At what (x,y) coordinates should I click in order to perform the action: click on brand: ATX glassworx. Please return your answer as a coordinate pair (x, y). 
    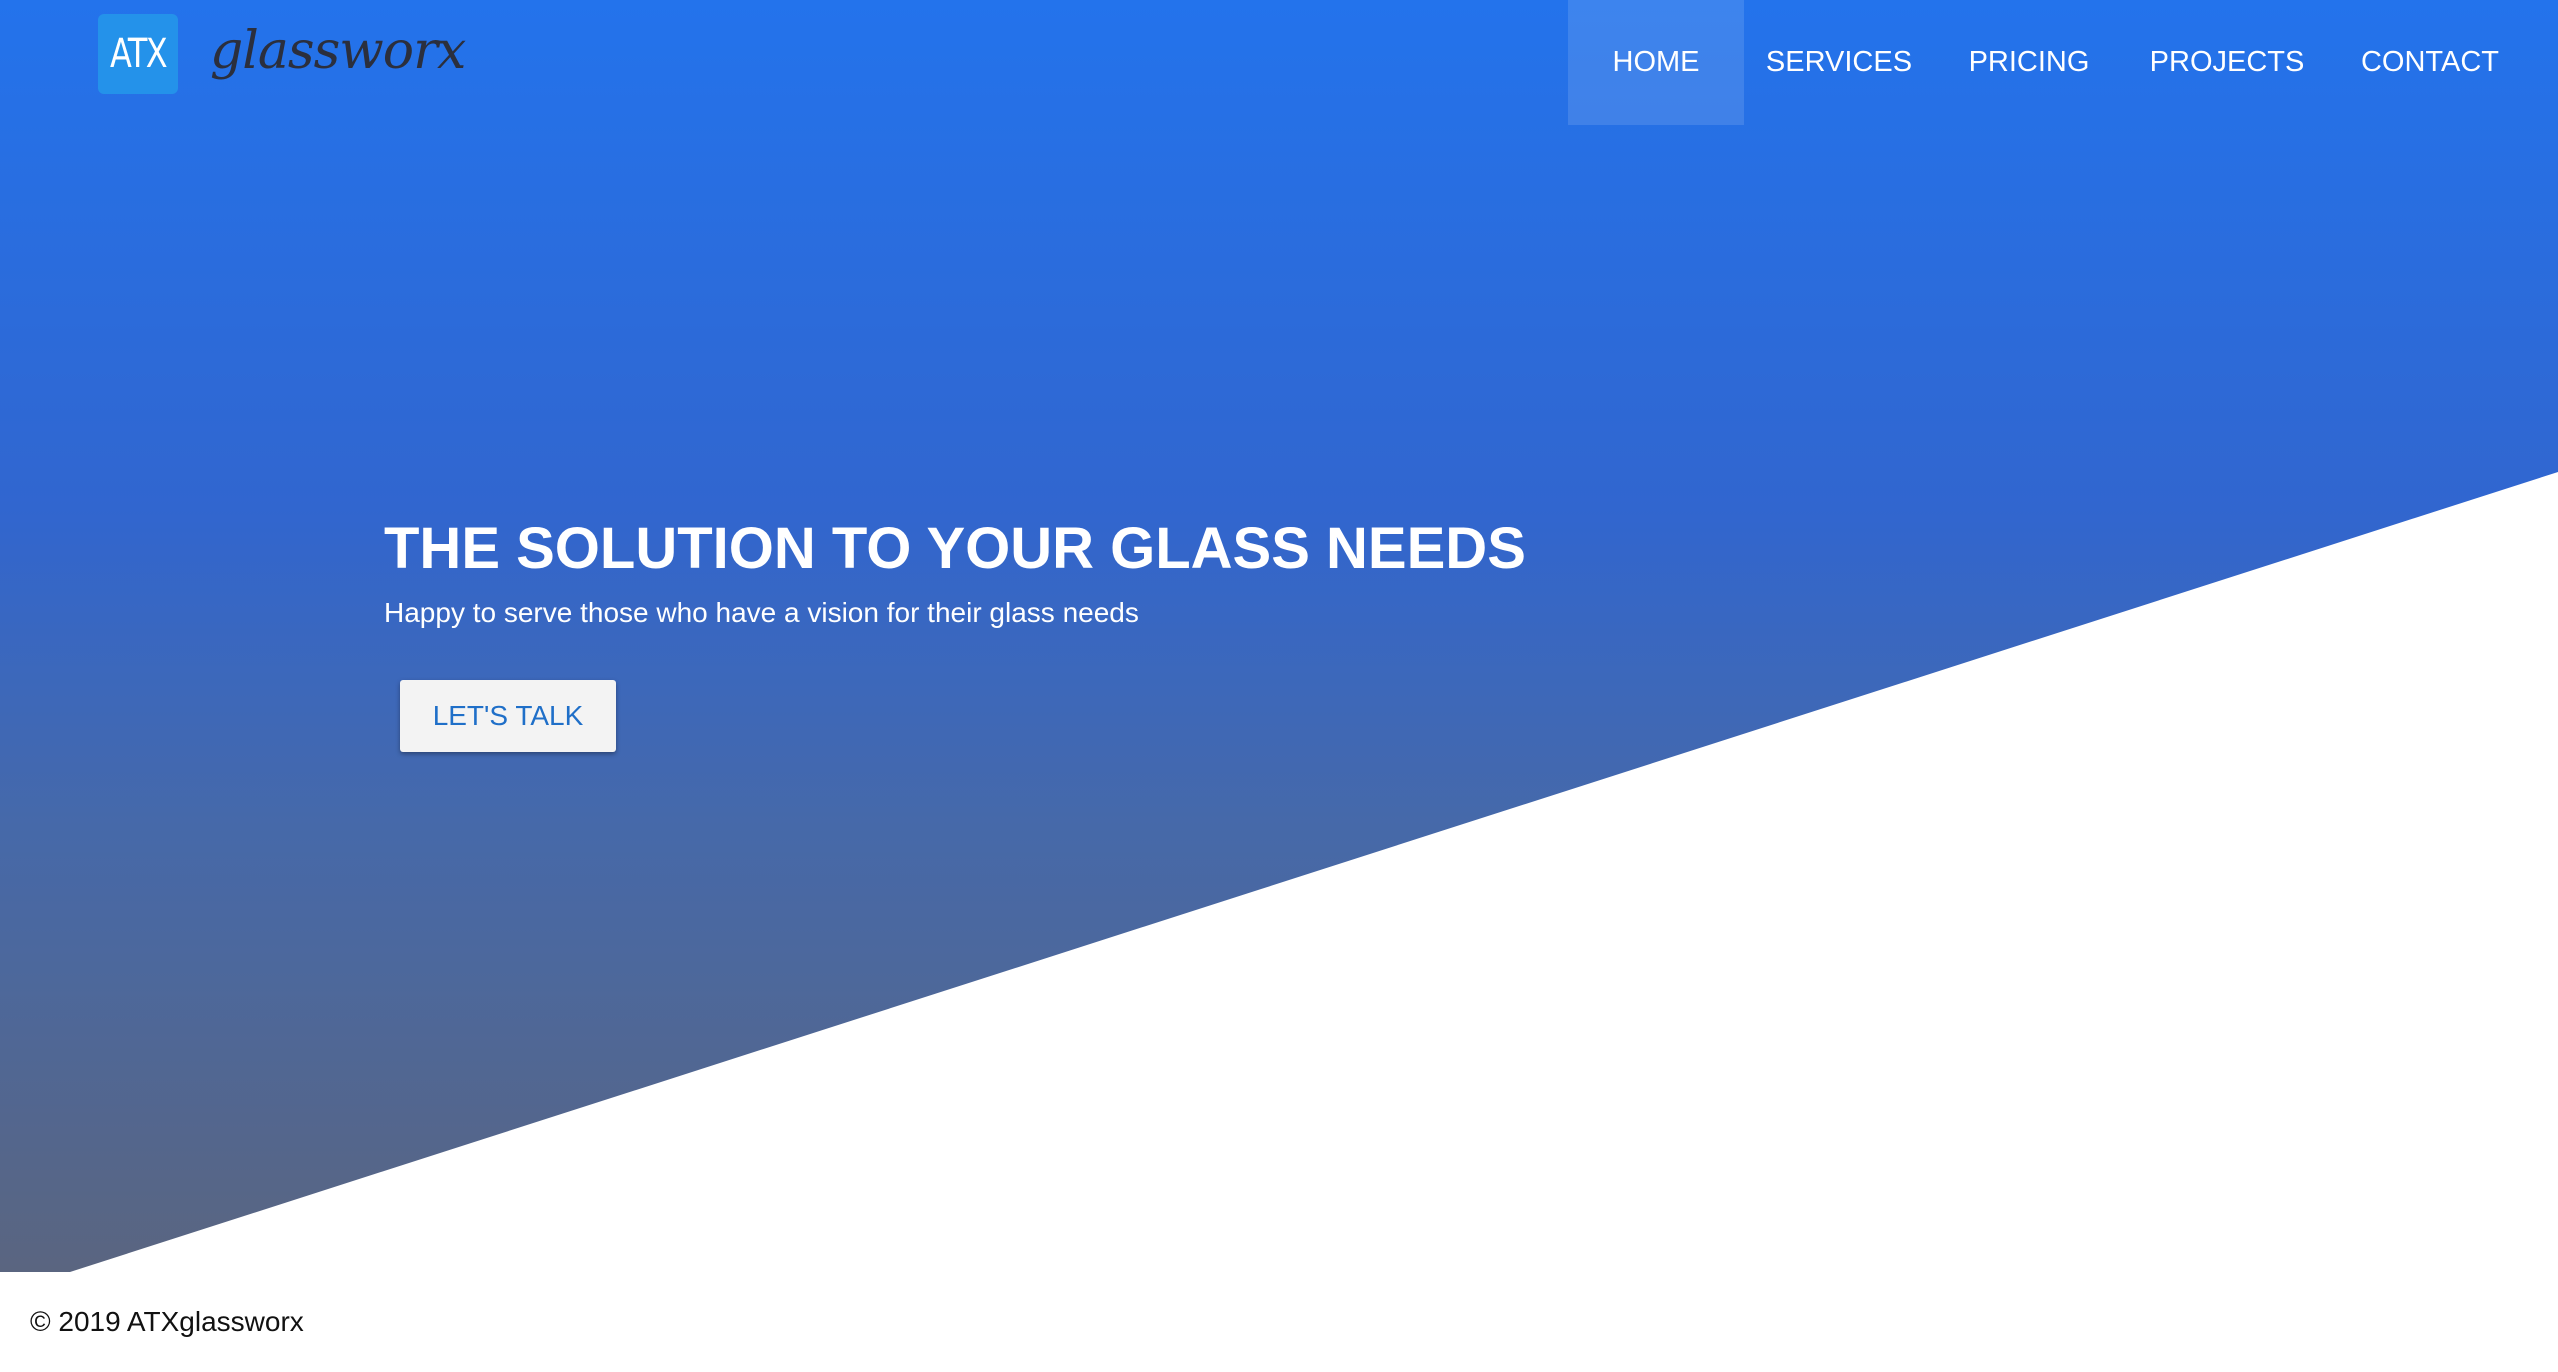
    Looking at the image, I should click on (282, 54).